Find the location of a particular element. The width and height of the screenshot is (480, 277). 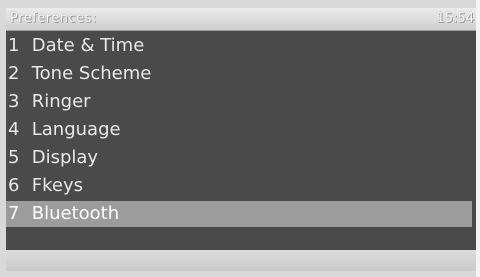

screen-bezel is located at coordinates (478, 138).